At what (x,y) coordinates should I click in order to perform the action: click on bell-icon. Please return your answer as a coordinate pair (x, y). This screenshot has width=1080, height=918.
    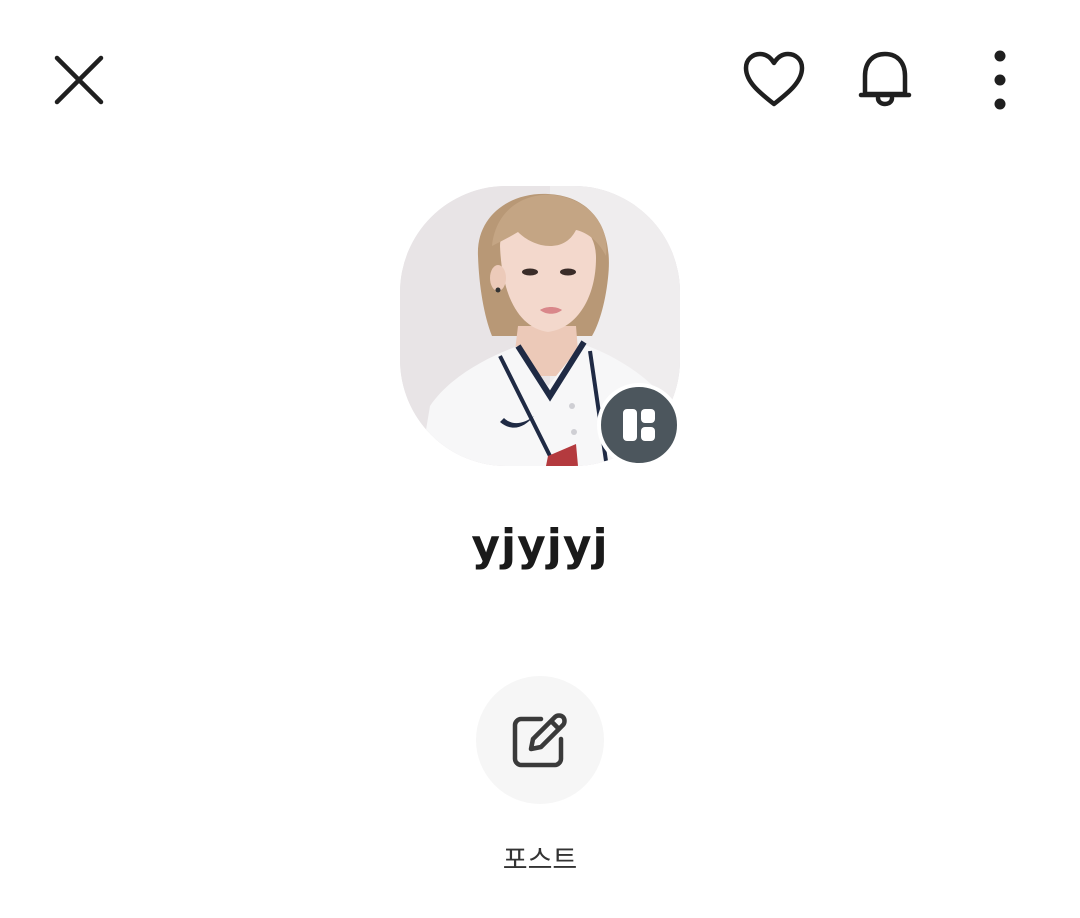
    Looking at the image, I should click on (885, 79).